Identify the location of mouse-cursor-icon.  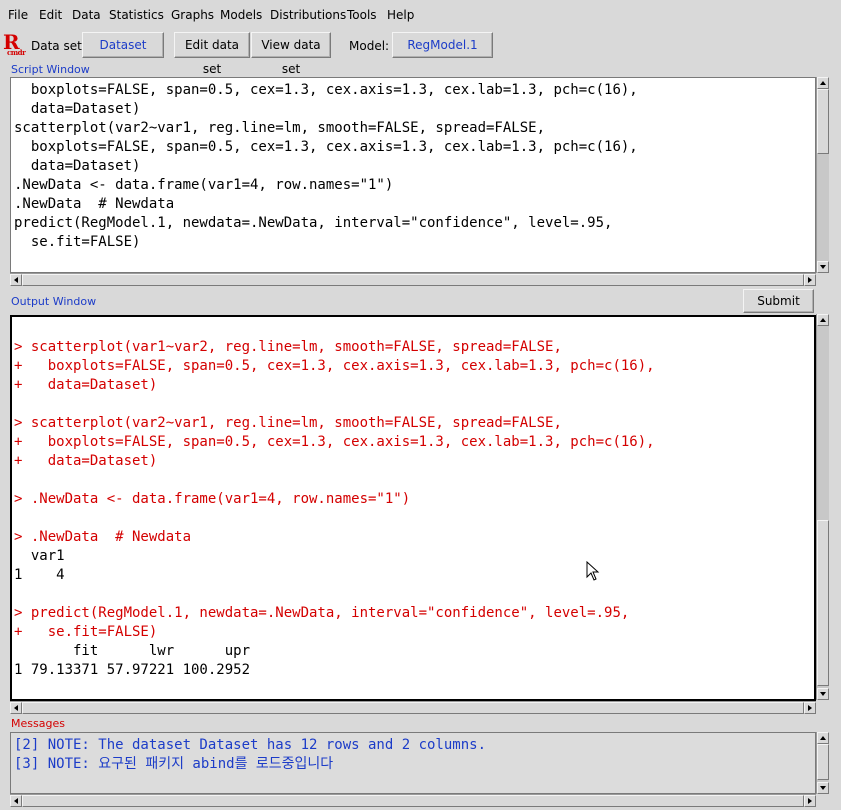
(593, 571).